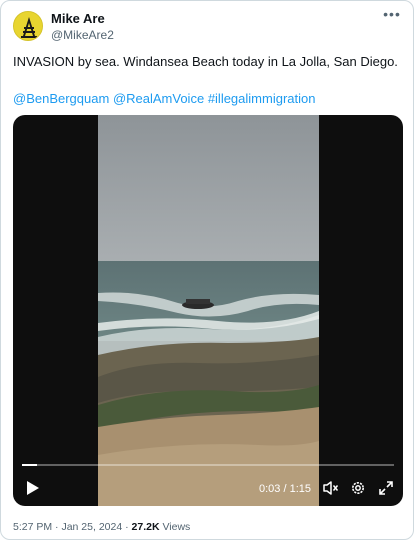  I want to click on more-icon: •••, so click(392, 15).